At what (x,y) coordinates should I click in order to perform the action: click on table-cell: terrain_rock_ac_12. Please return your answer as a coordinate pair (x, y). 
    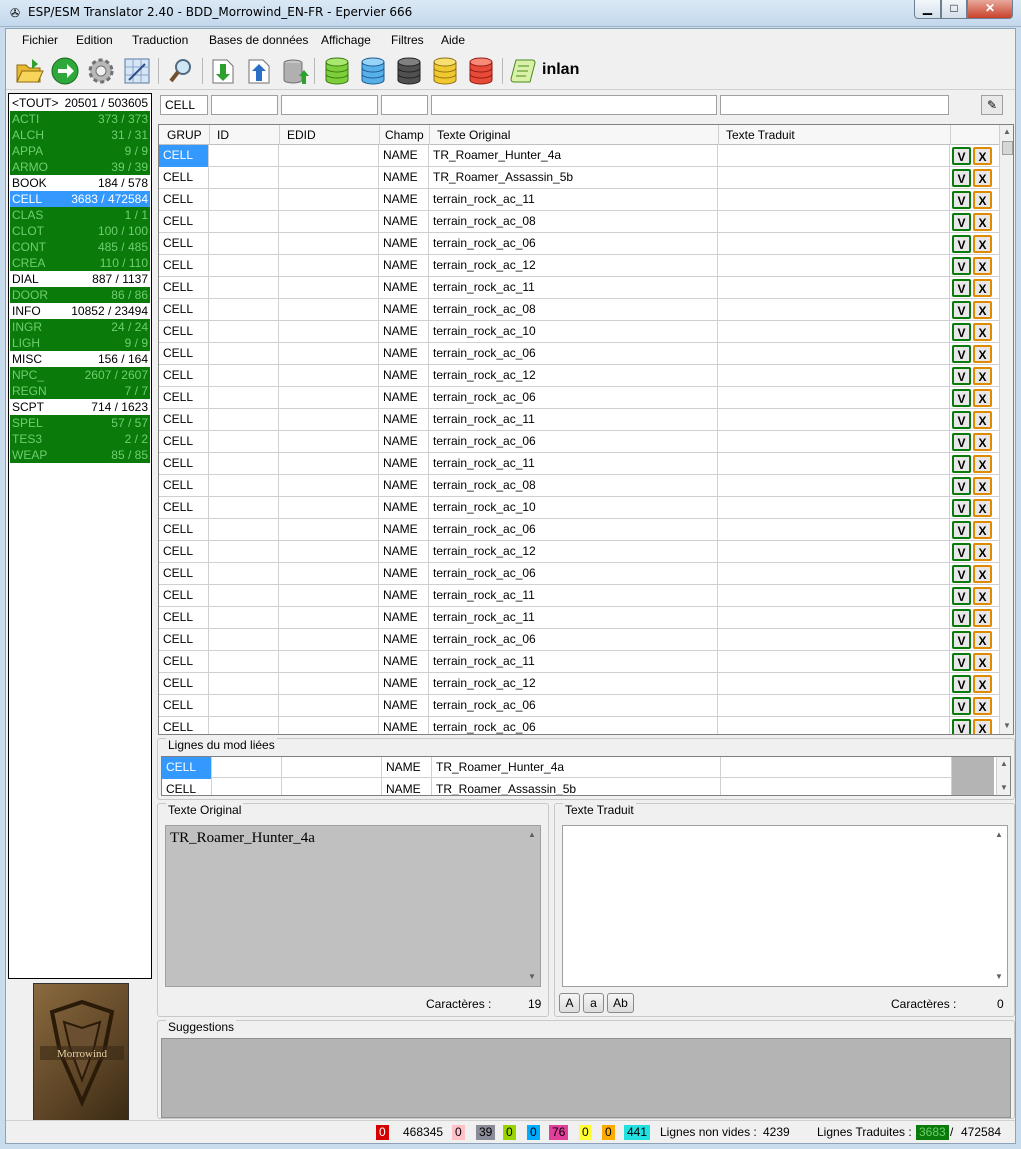
    Looking at the image, I should click on (573, 376).